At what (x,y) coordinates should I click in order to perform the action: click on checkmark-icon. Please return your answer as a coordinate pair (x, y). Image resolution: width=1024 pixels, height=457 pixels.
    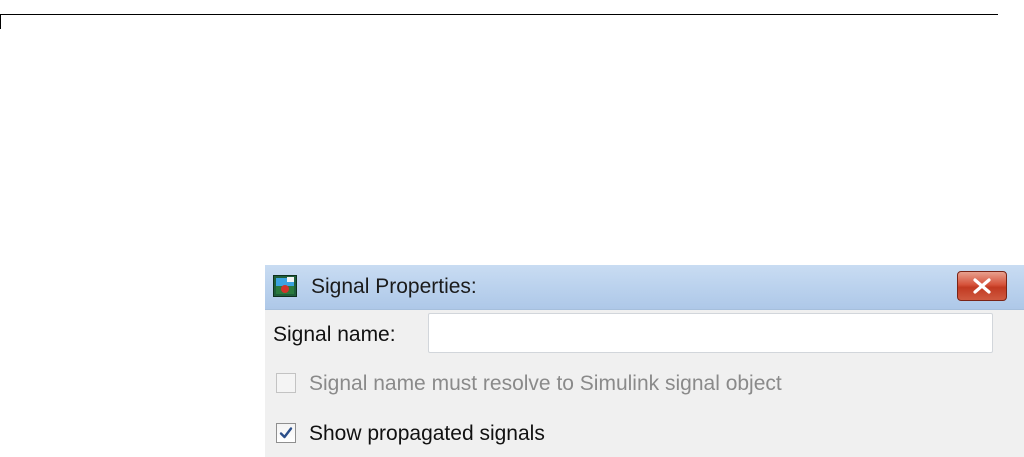
    Looking at the image, I should click on (286, 433).